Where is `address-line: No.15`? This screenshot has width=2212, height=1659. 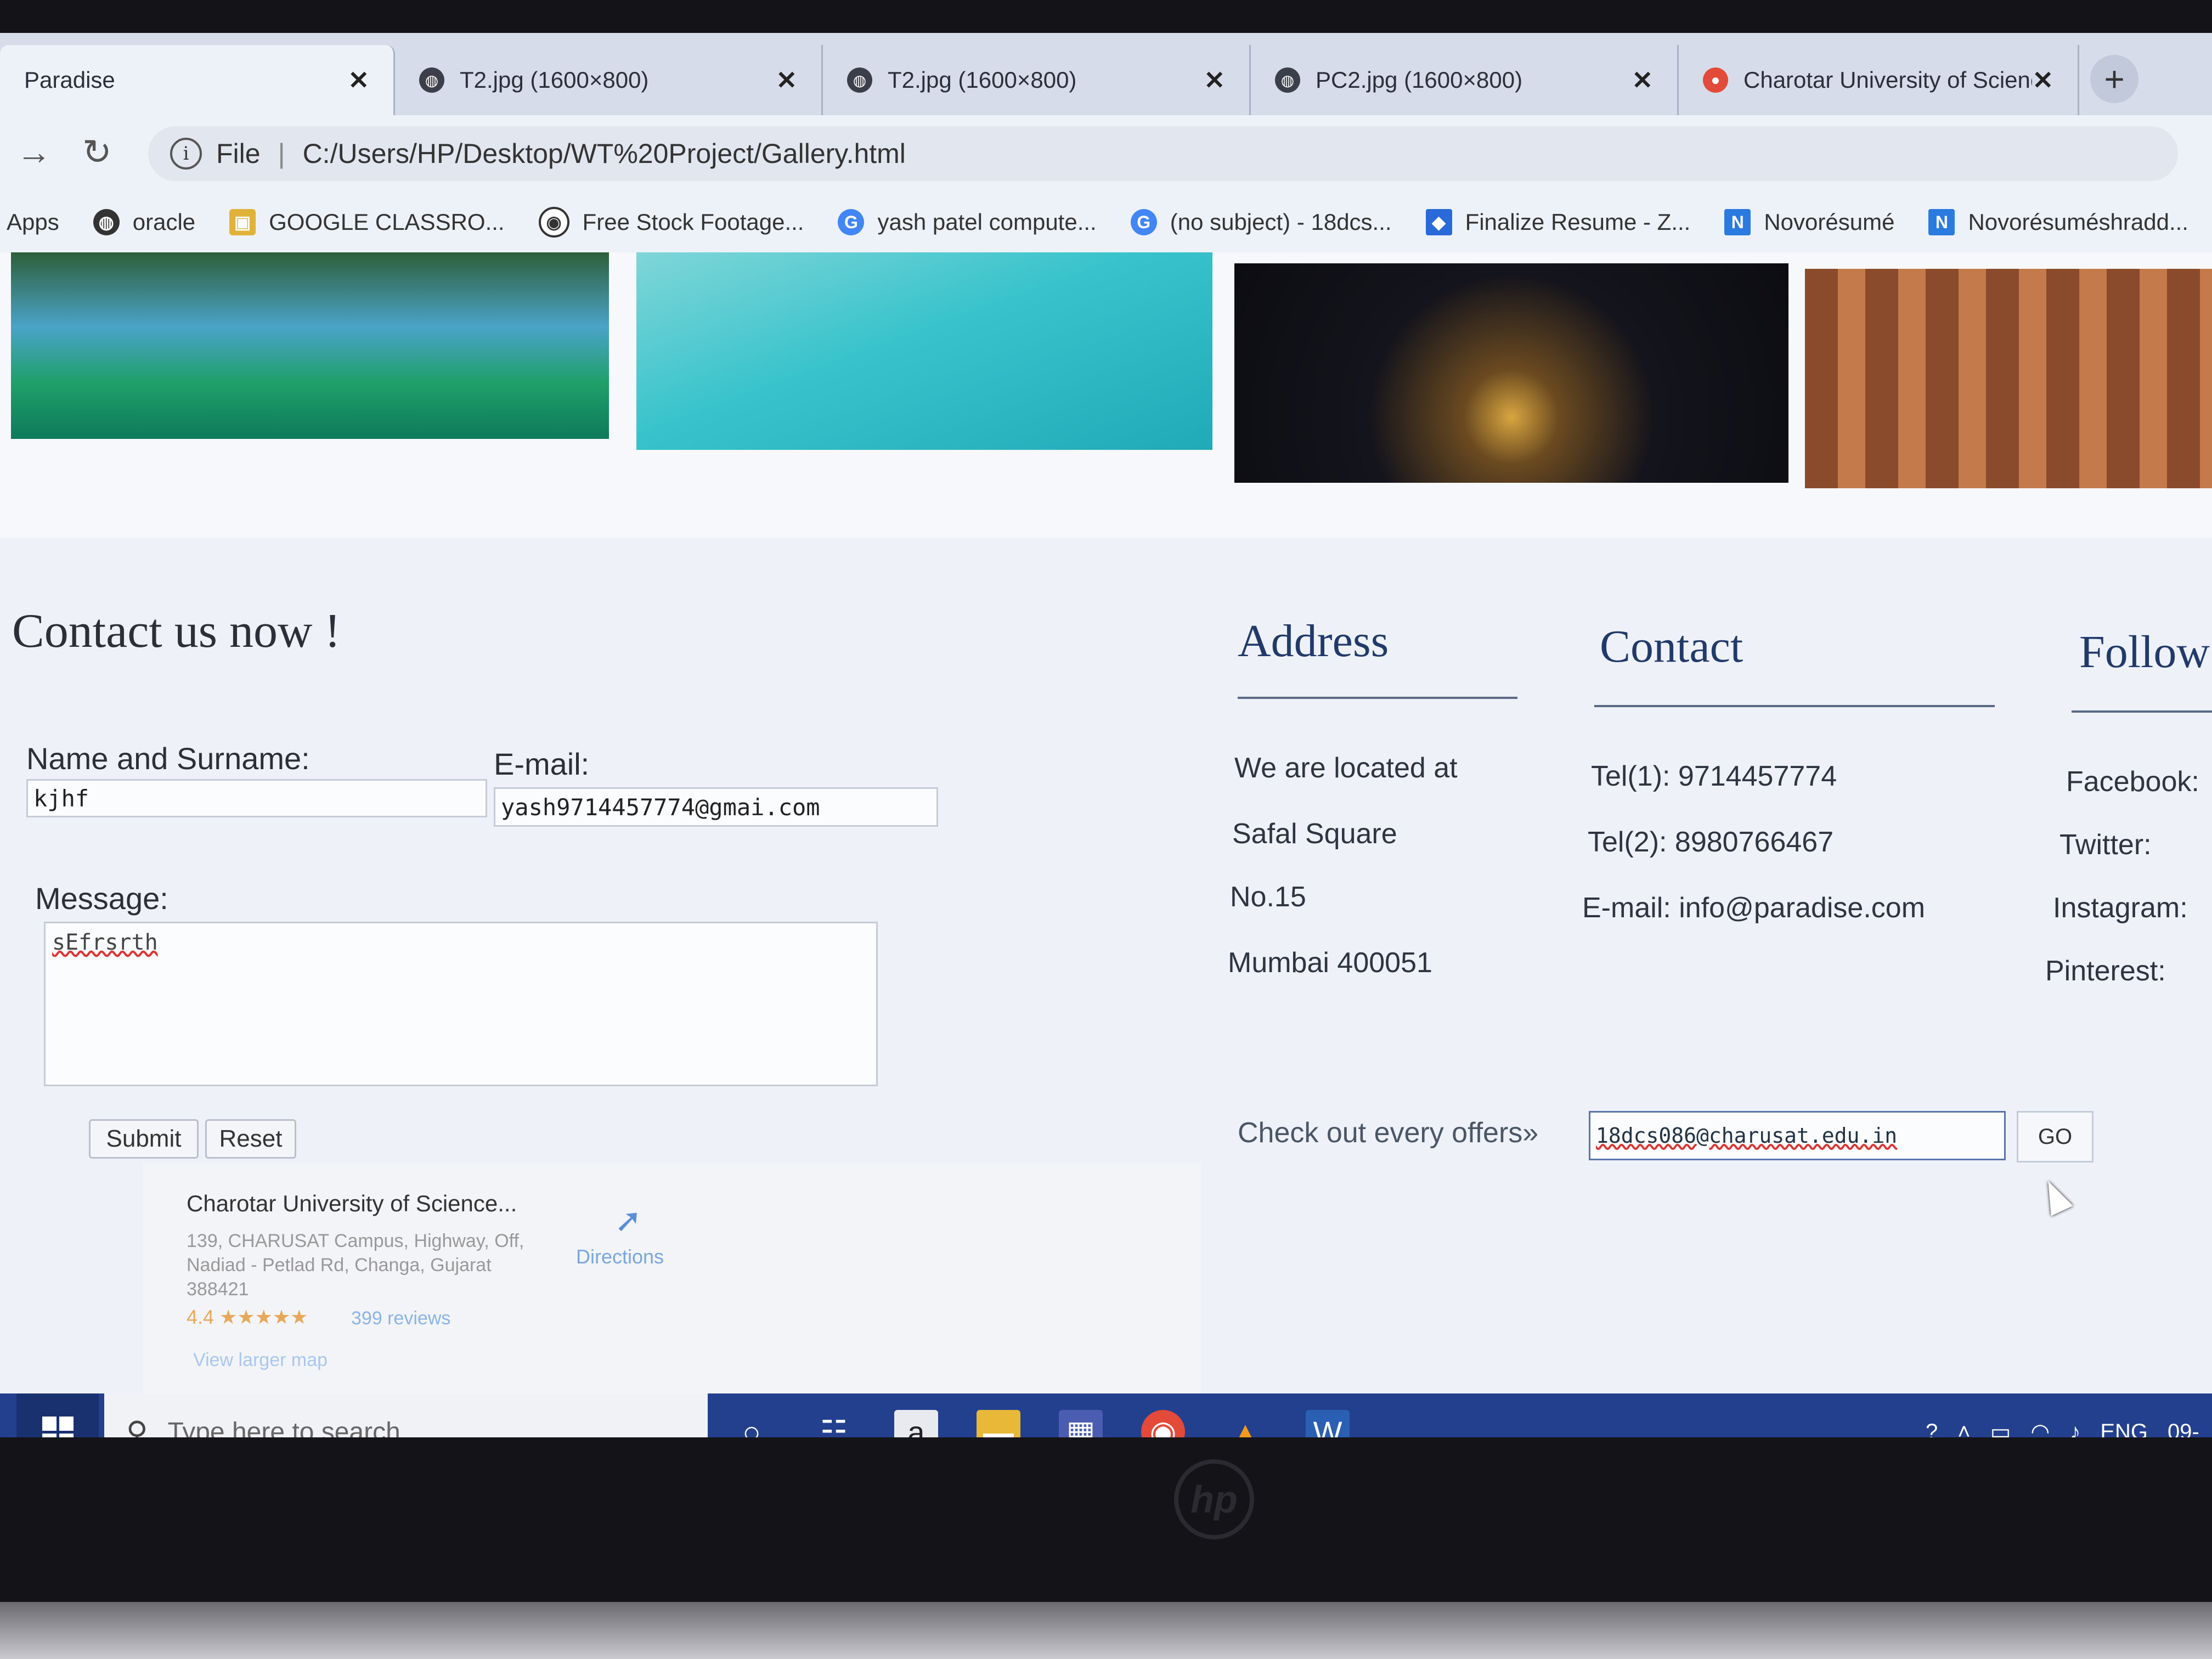
address-line: No.15 is located at coordinates (1268, 897).